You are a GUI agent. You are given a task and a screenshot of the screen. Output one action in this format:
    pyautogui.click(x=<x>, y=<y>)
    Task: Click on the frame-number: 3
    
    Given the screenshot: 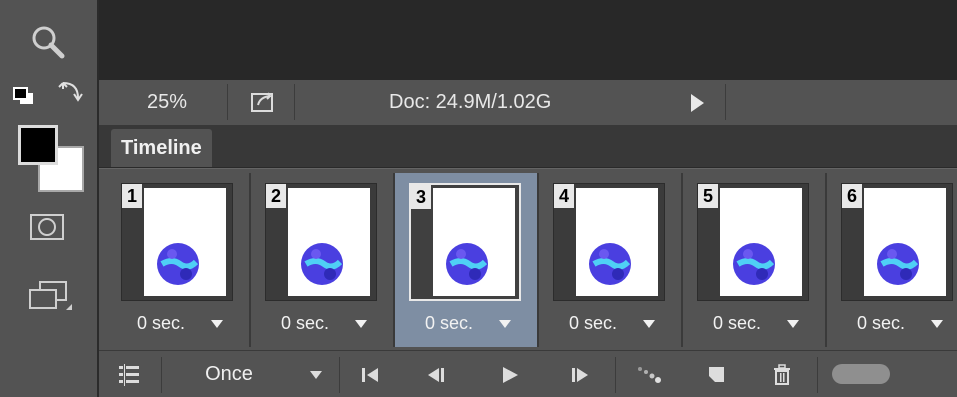 What is the action you would take?
    pyautogui.click(x=421, y=197)
    